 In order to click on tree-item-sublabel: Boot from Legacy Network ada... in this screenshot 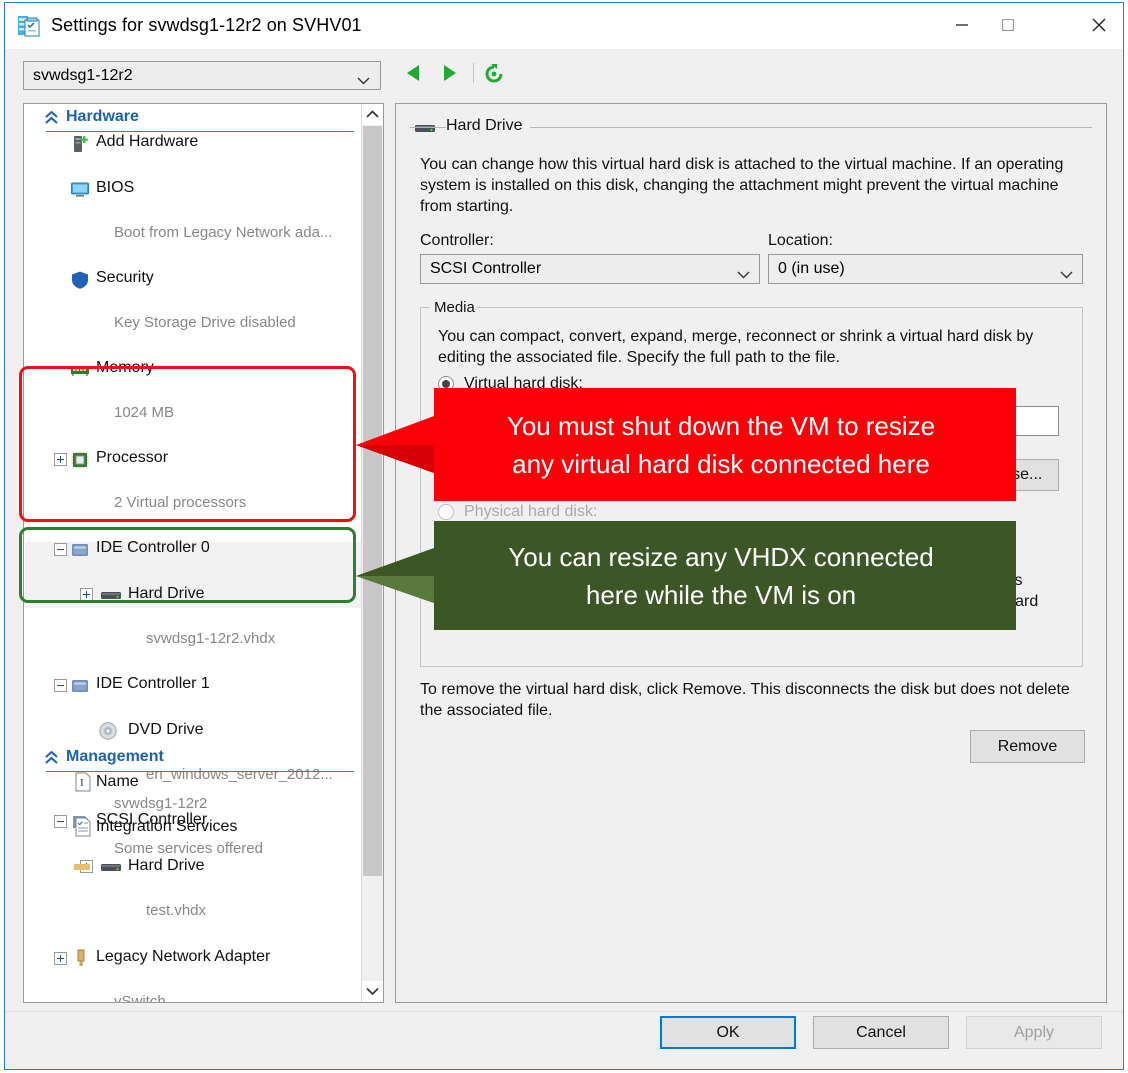, I will do `click(223, 232)`.